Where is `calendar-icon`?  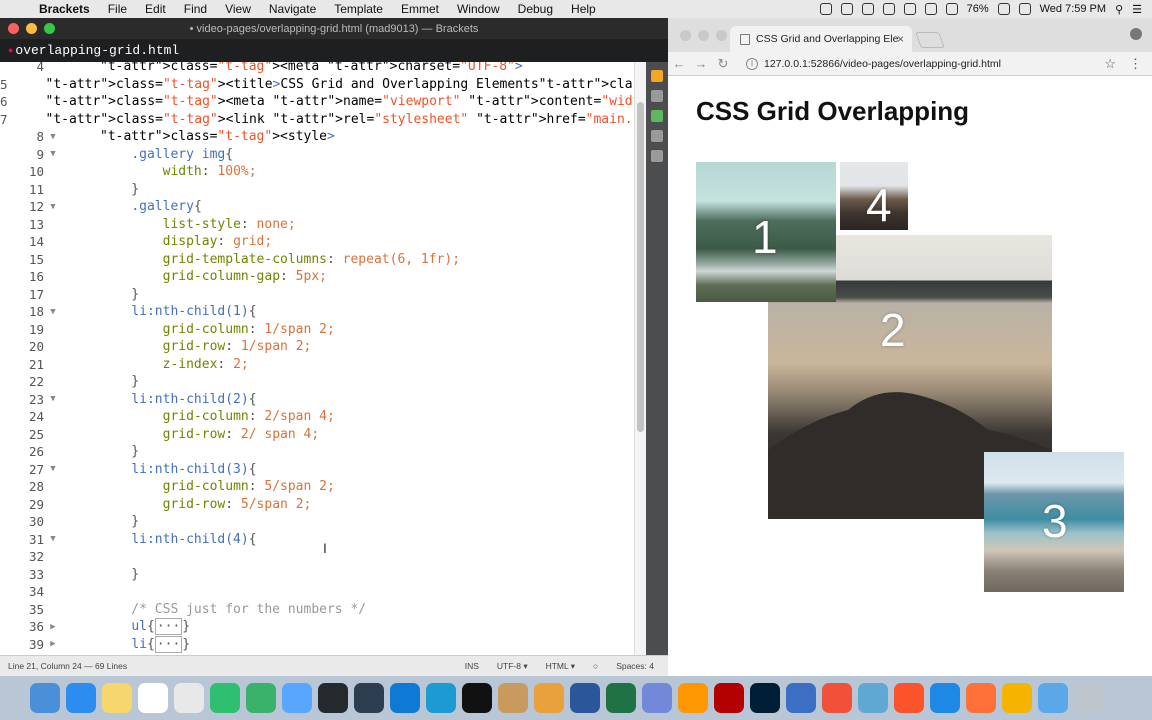
calendar-icon is located at coordinates (153, 698).